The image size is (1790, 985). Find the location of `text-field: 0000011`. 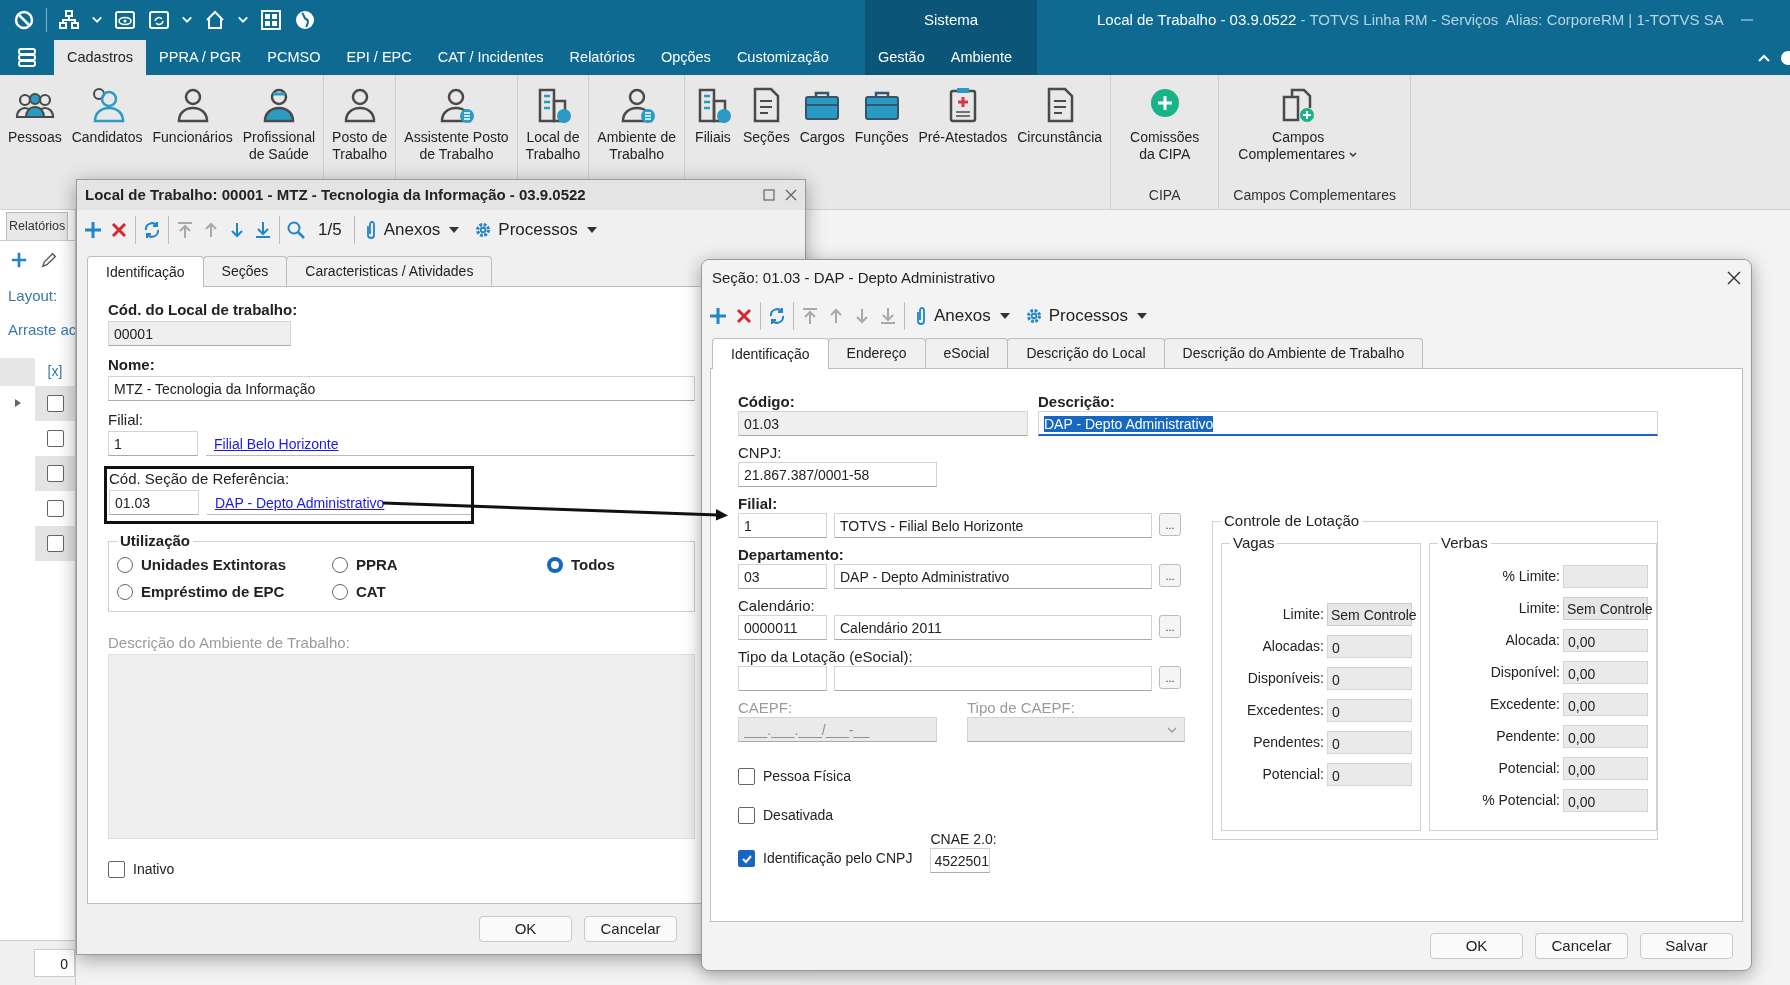

text-field: 0000011 is located at coordinates (782, 627).